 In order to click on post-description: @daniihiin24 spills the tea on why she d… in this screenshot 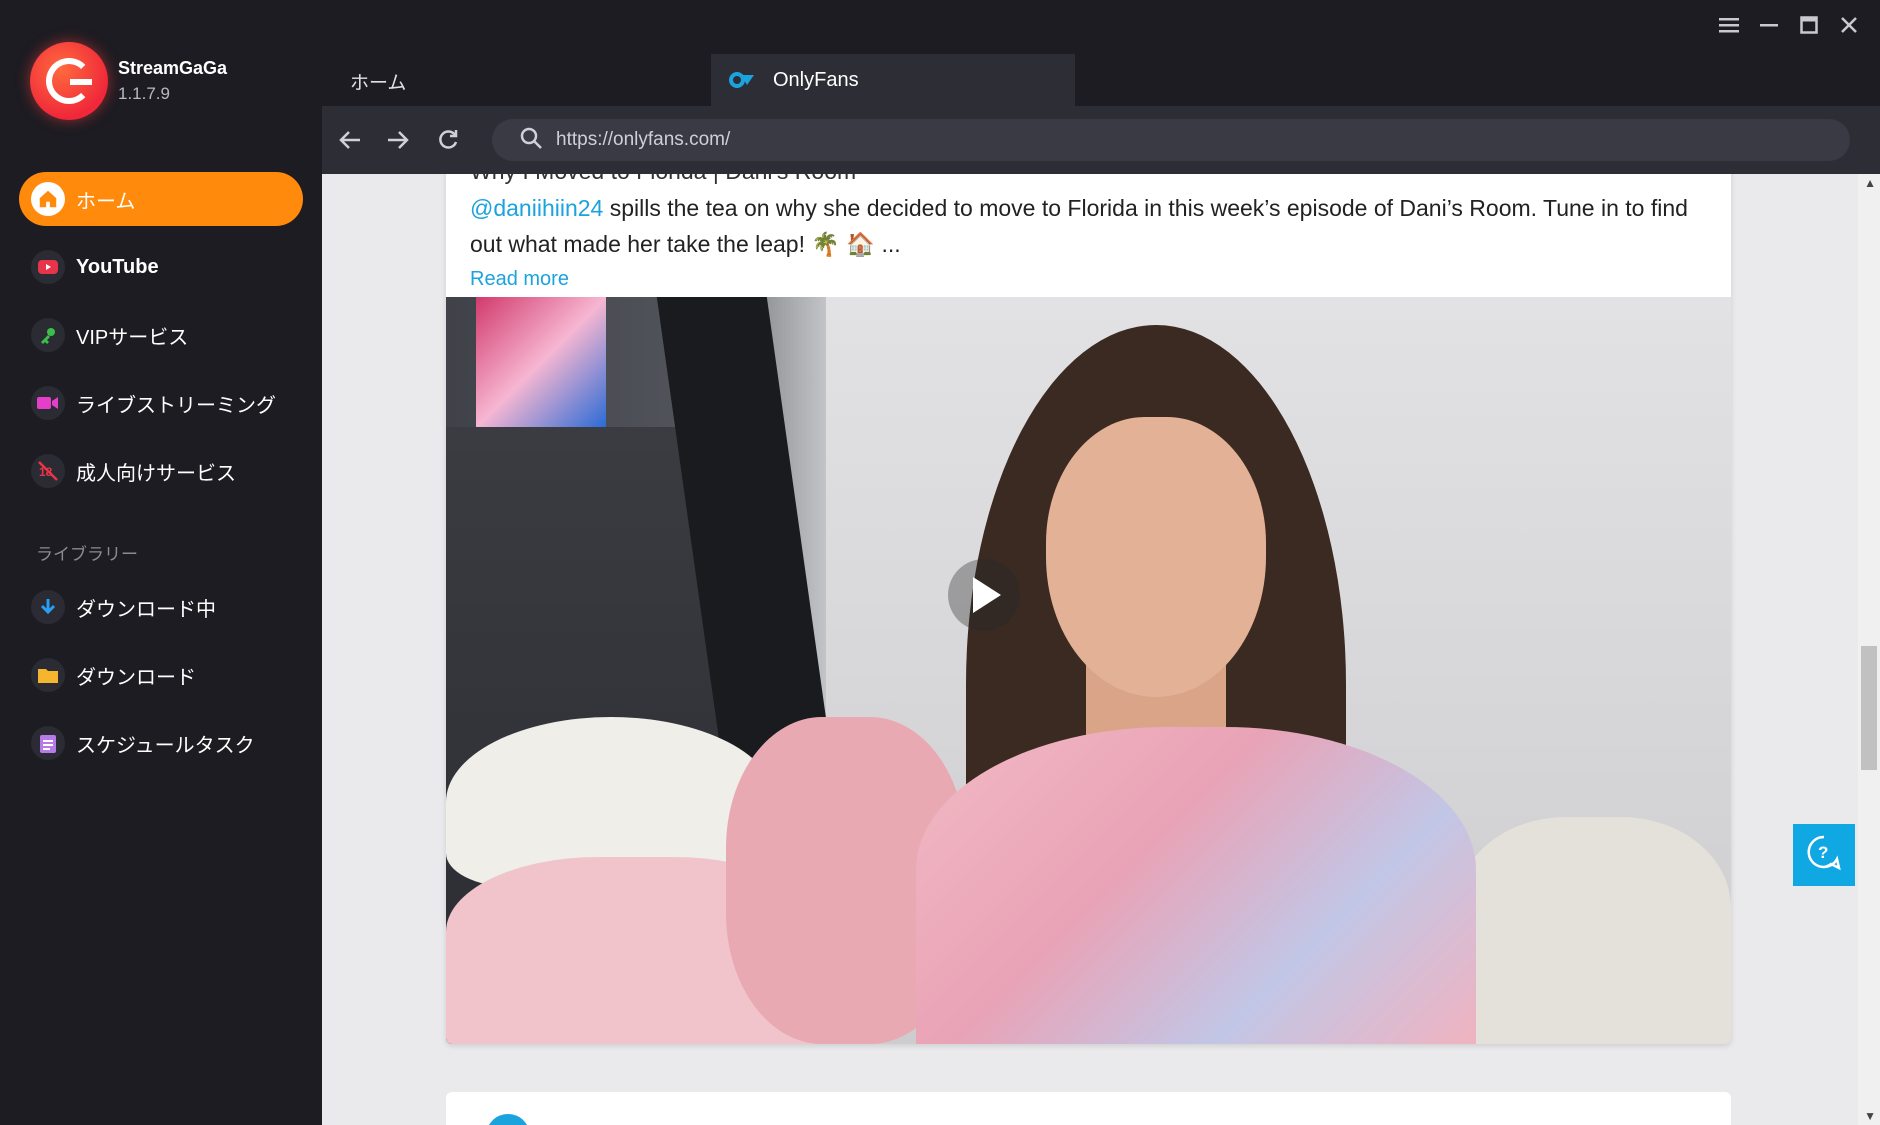, I will do `click(1090, 226)`.